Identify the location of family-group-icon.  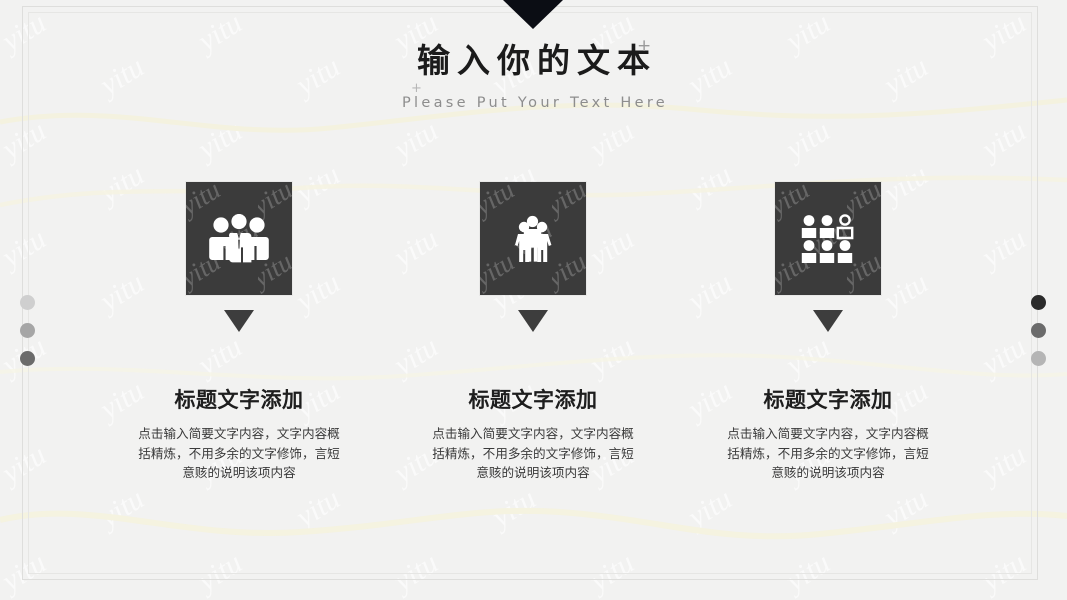
(533, 238).